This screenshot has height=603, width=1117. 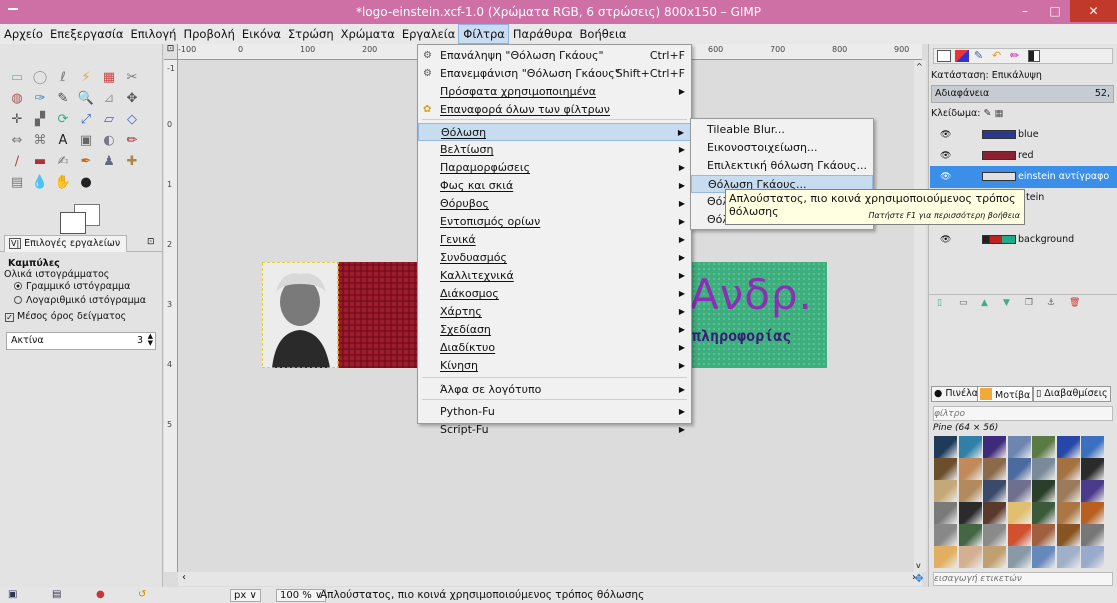 I want to click on color-picker-icon: ✎, so click(x=63, y=98).